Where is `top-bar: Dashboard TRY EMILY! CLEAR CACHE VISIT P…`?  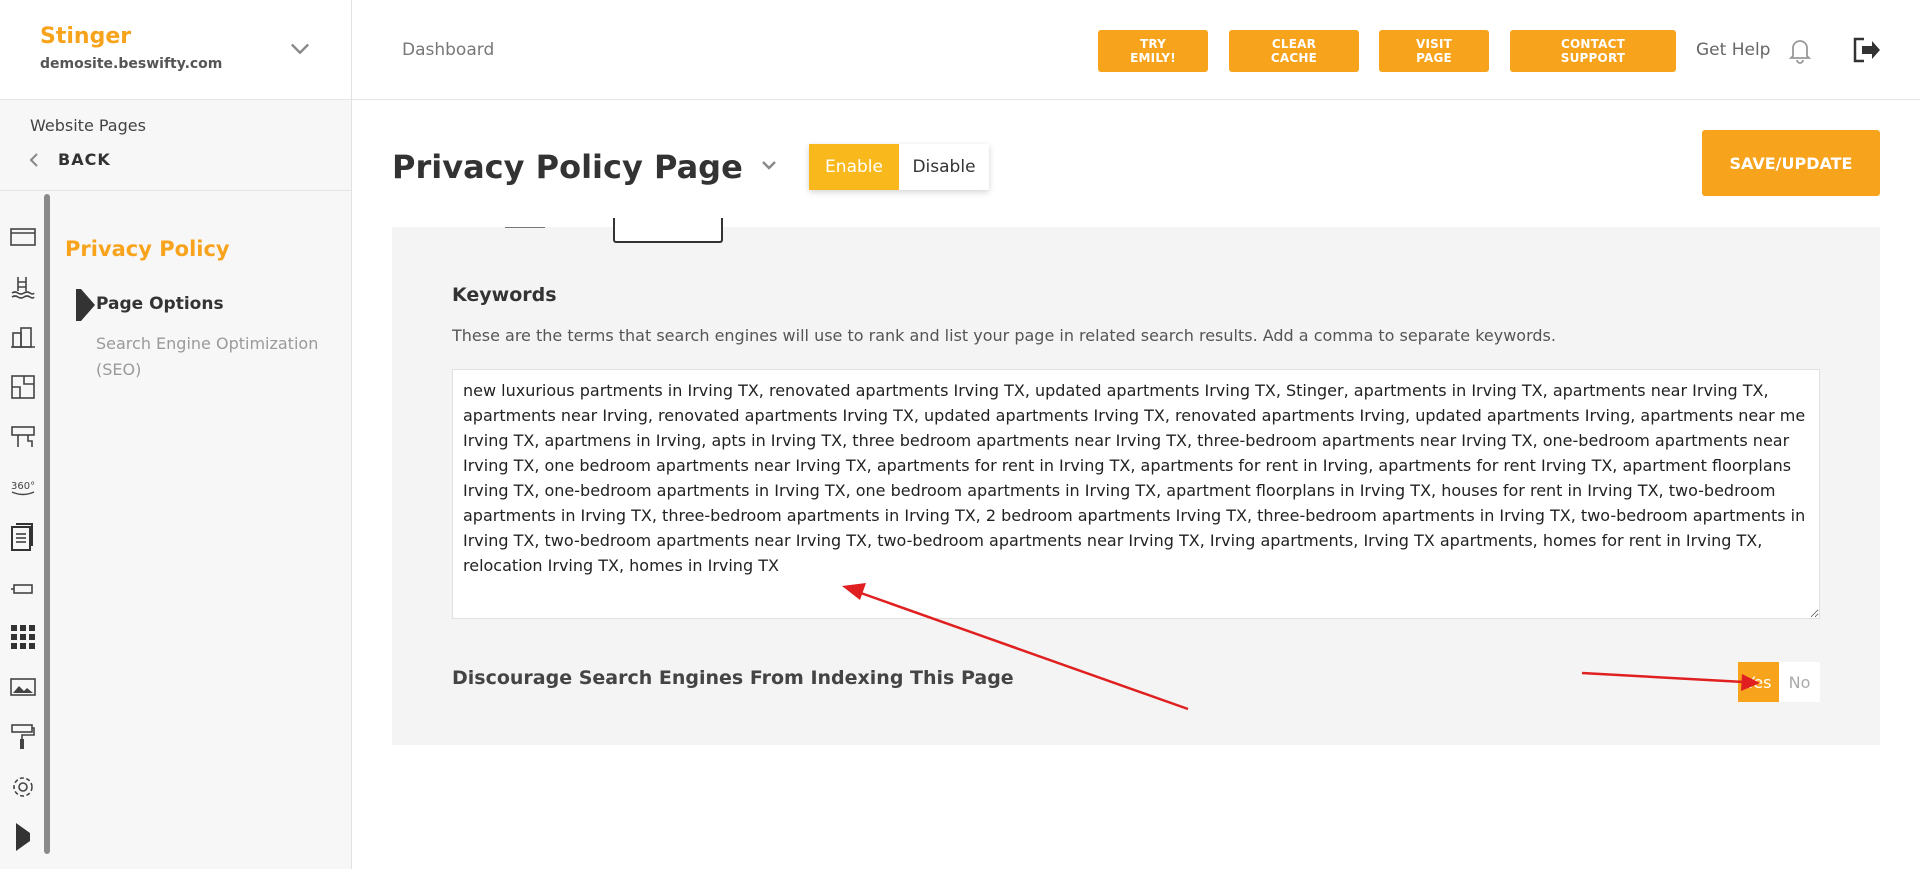 top-bar: Dashboard TRY EMILY! CLEAR CACHE VISIT P… is located at coordinates (1136, 50).